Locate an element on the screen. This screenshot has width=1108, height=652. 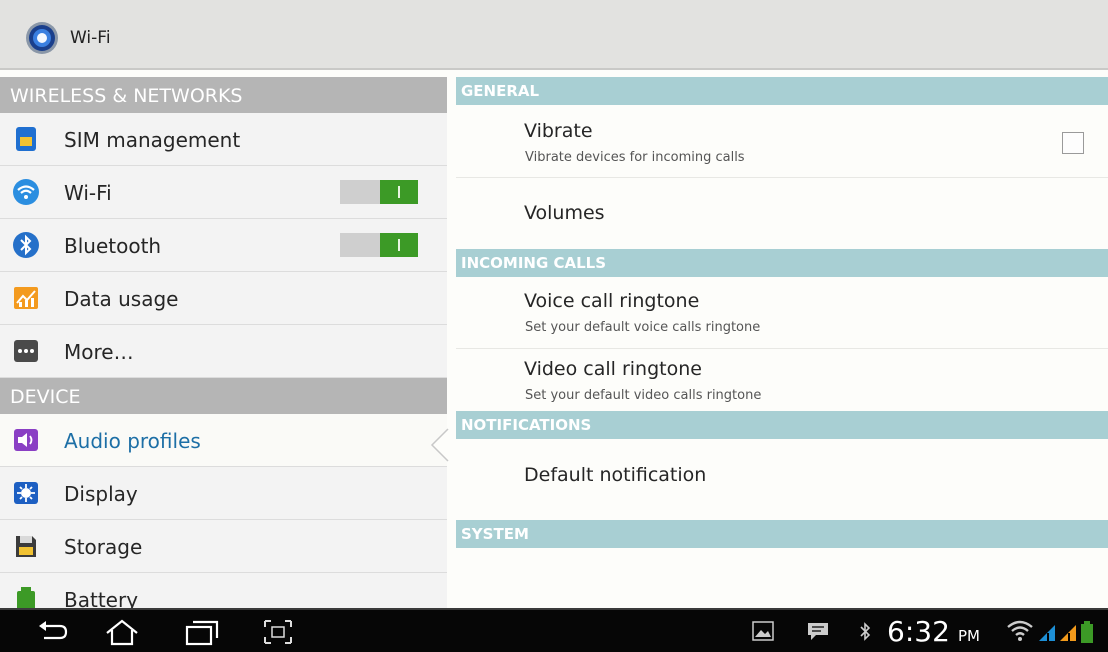
wifi-toggle is located at coordinates (379, 192).